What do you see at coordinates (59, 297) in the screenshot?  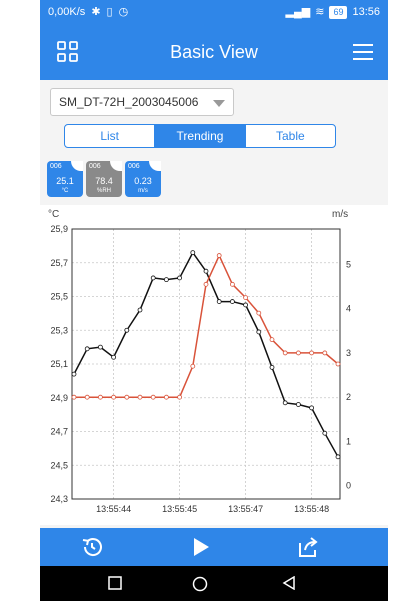 I see `y-left-tick-label: 25,5` at bounding box center [59, 297].